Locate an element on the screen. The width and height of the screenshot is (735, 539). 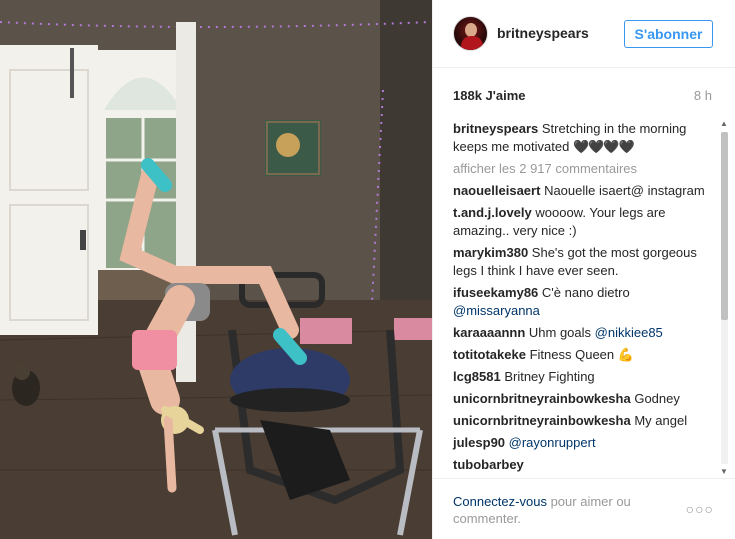
list-item: unicornbritneyrainbowkesha My angel is located at coordinates (584, 421).